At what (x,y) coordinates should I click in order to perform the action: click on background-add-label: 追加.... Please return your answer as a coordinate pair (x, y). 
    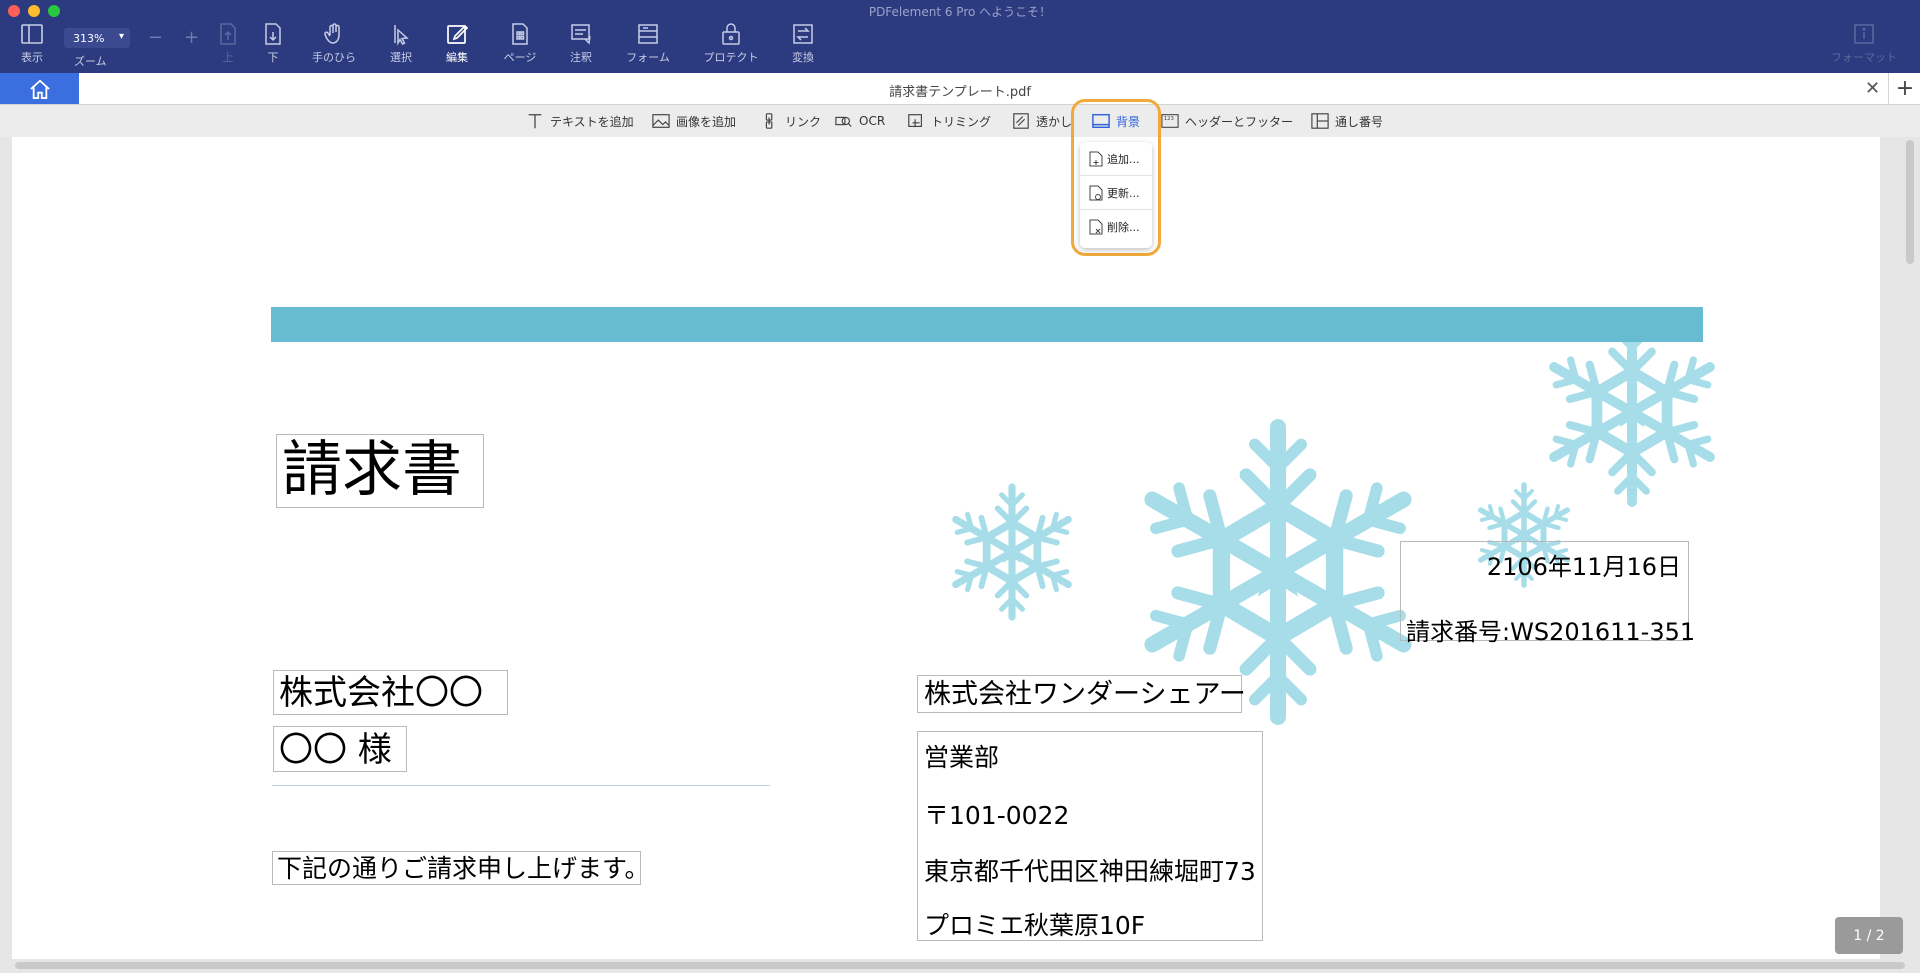
    Looking at the image, I should click on (1123, 159).